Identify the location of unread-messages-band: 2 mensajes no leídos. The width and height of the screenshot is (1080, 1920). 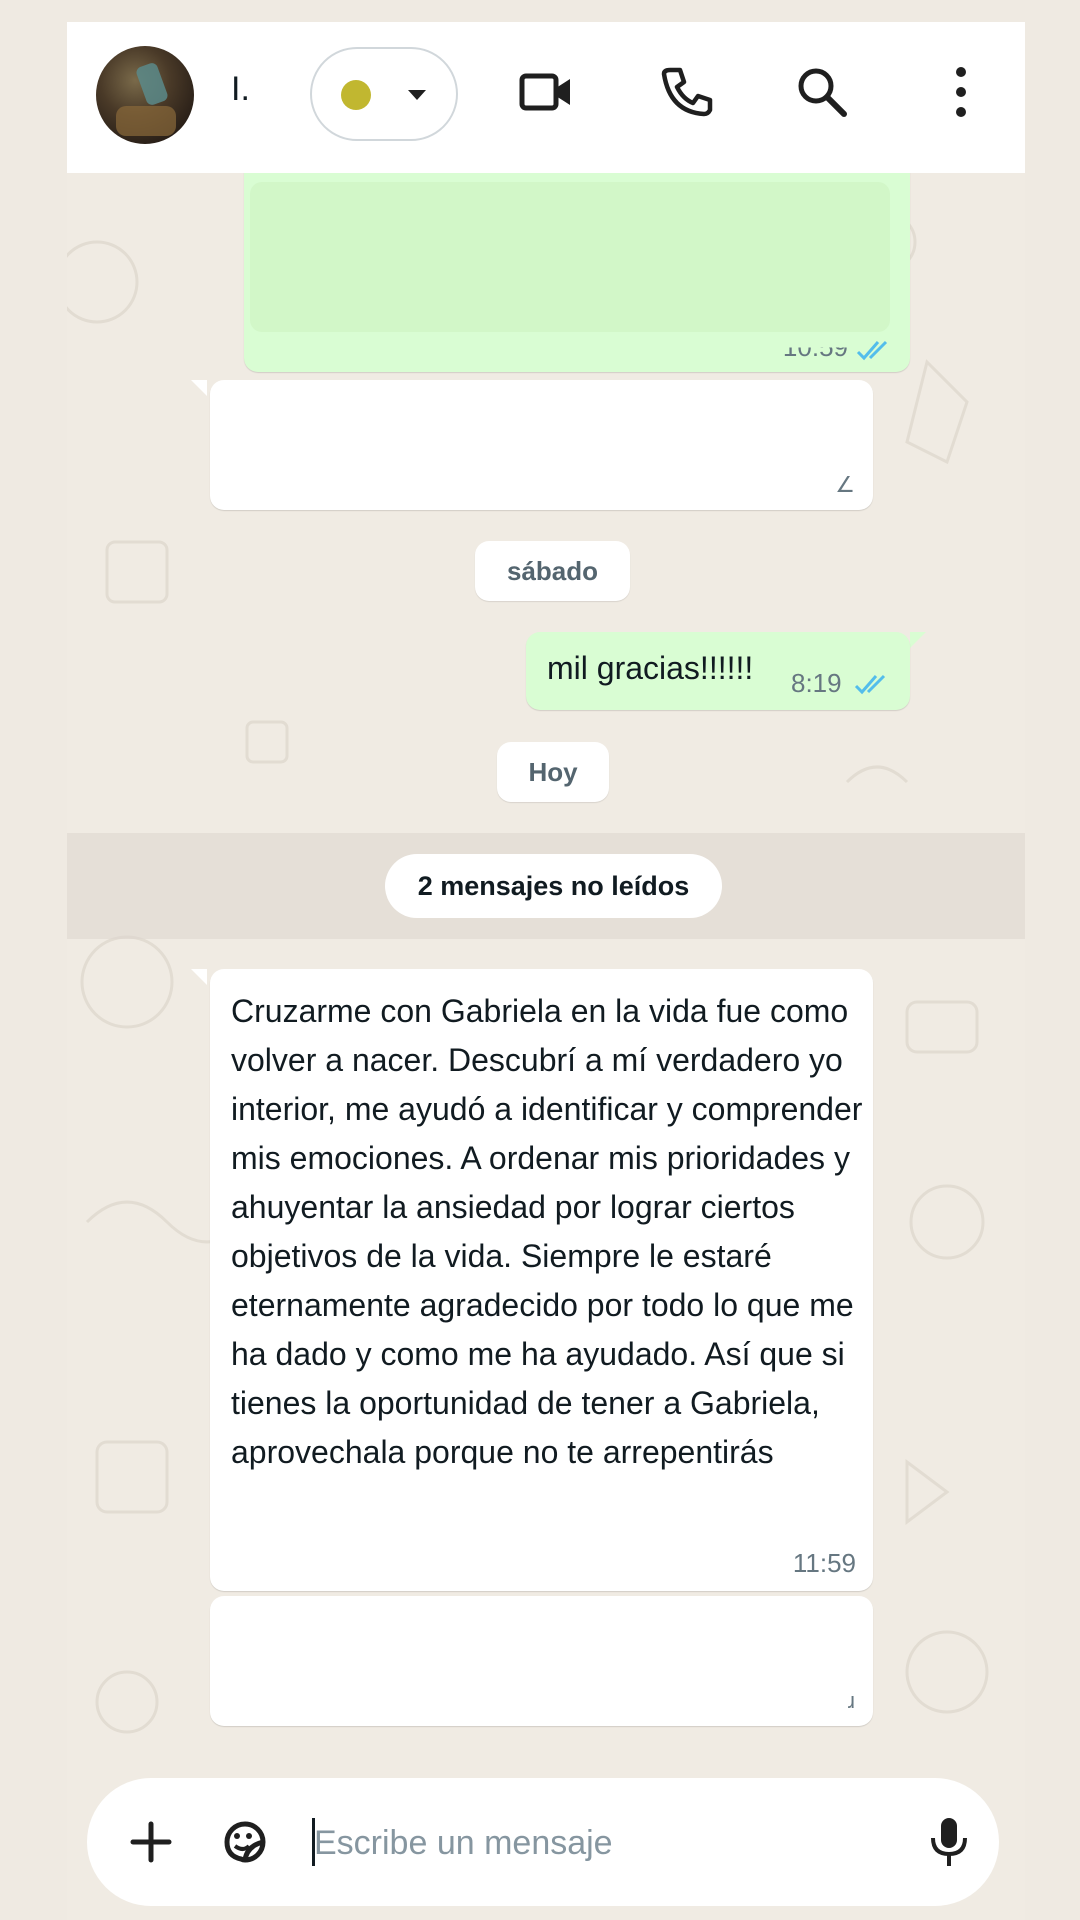
(546, 886).